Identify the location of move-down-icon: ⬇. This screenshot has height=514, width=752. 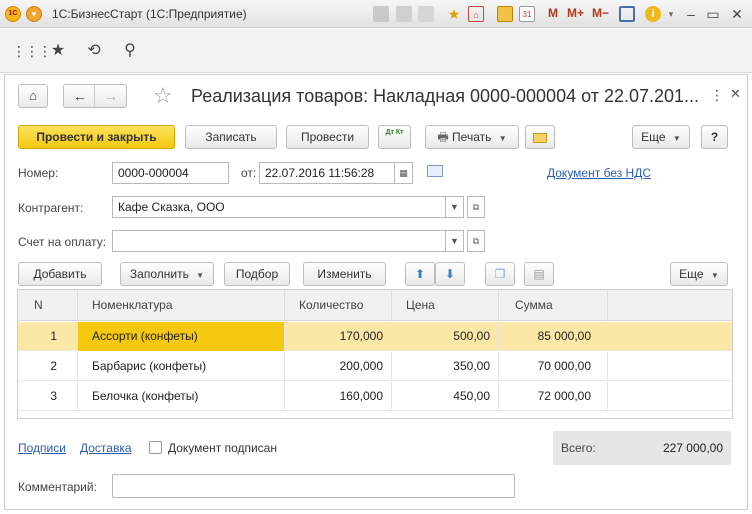
(450, 274).